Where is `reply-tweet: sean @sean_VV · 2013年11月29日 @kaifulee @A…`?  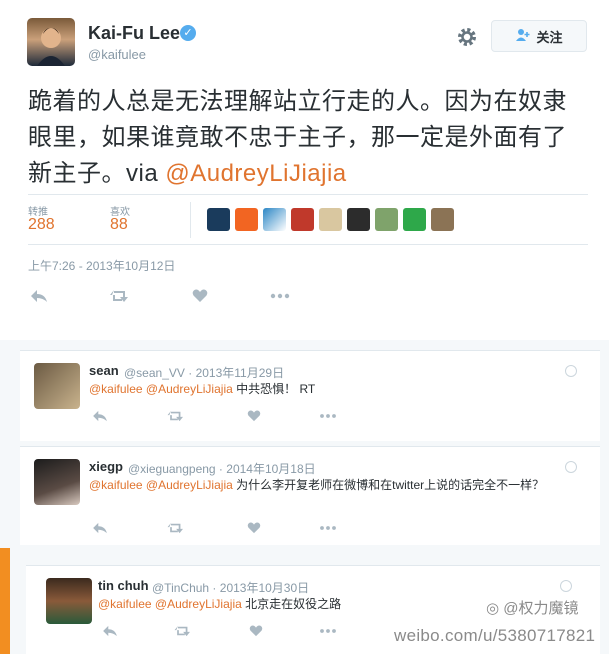 reply-tweet: sean @sean_VV · 2013年11月29日 @kaifulee @A… is located at coordinates (310, 395).